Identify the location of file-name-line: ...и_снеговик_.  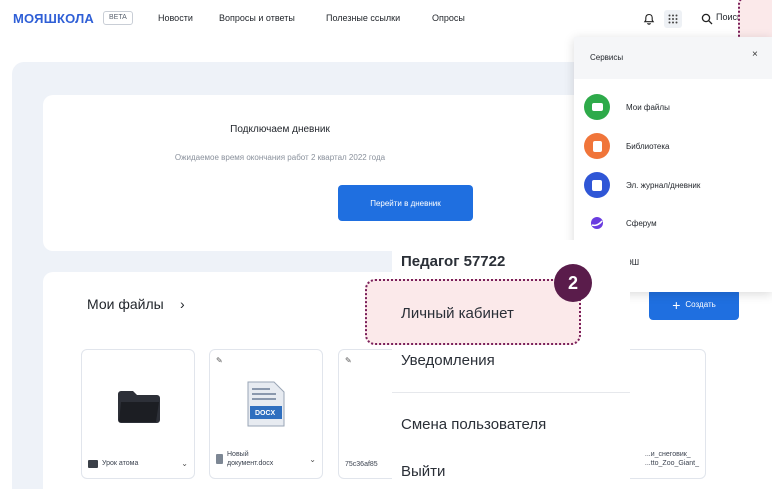
(667, 454).